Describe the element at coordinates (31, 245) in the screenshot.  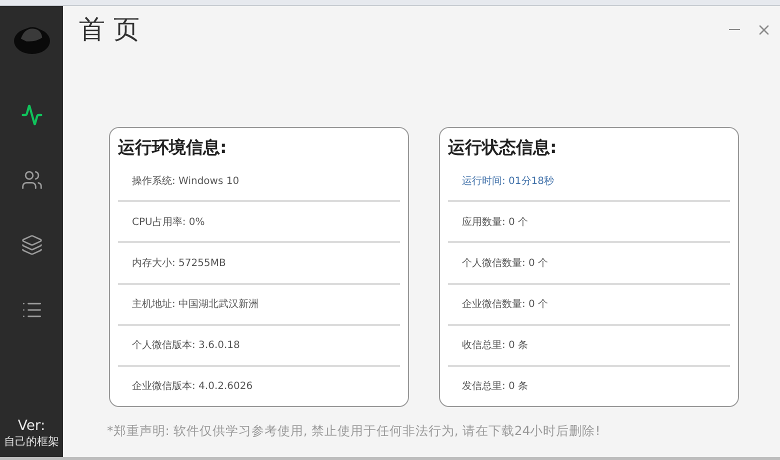
I see `layers-icon` at that location.